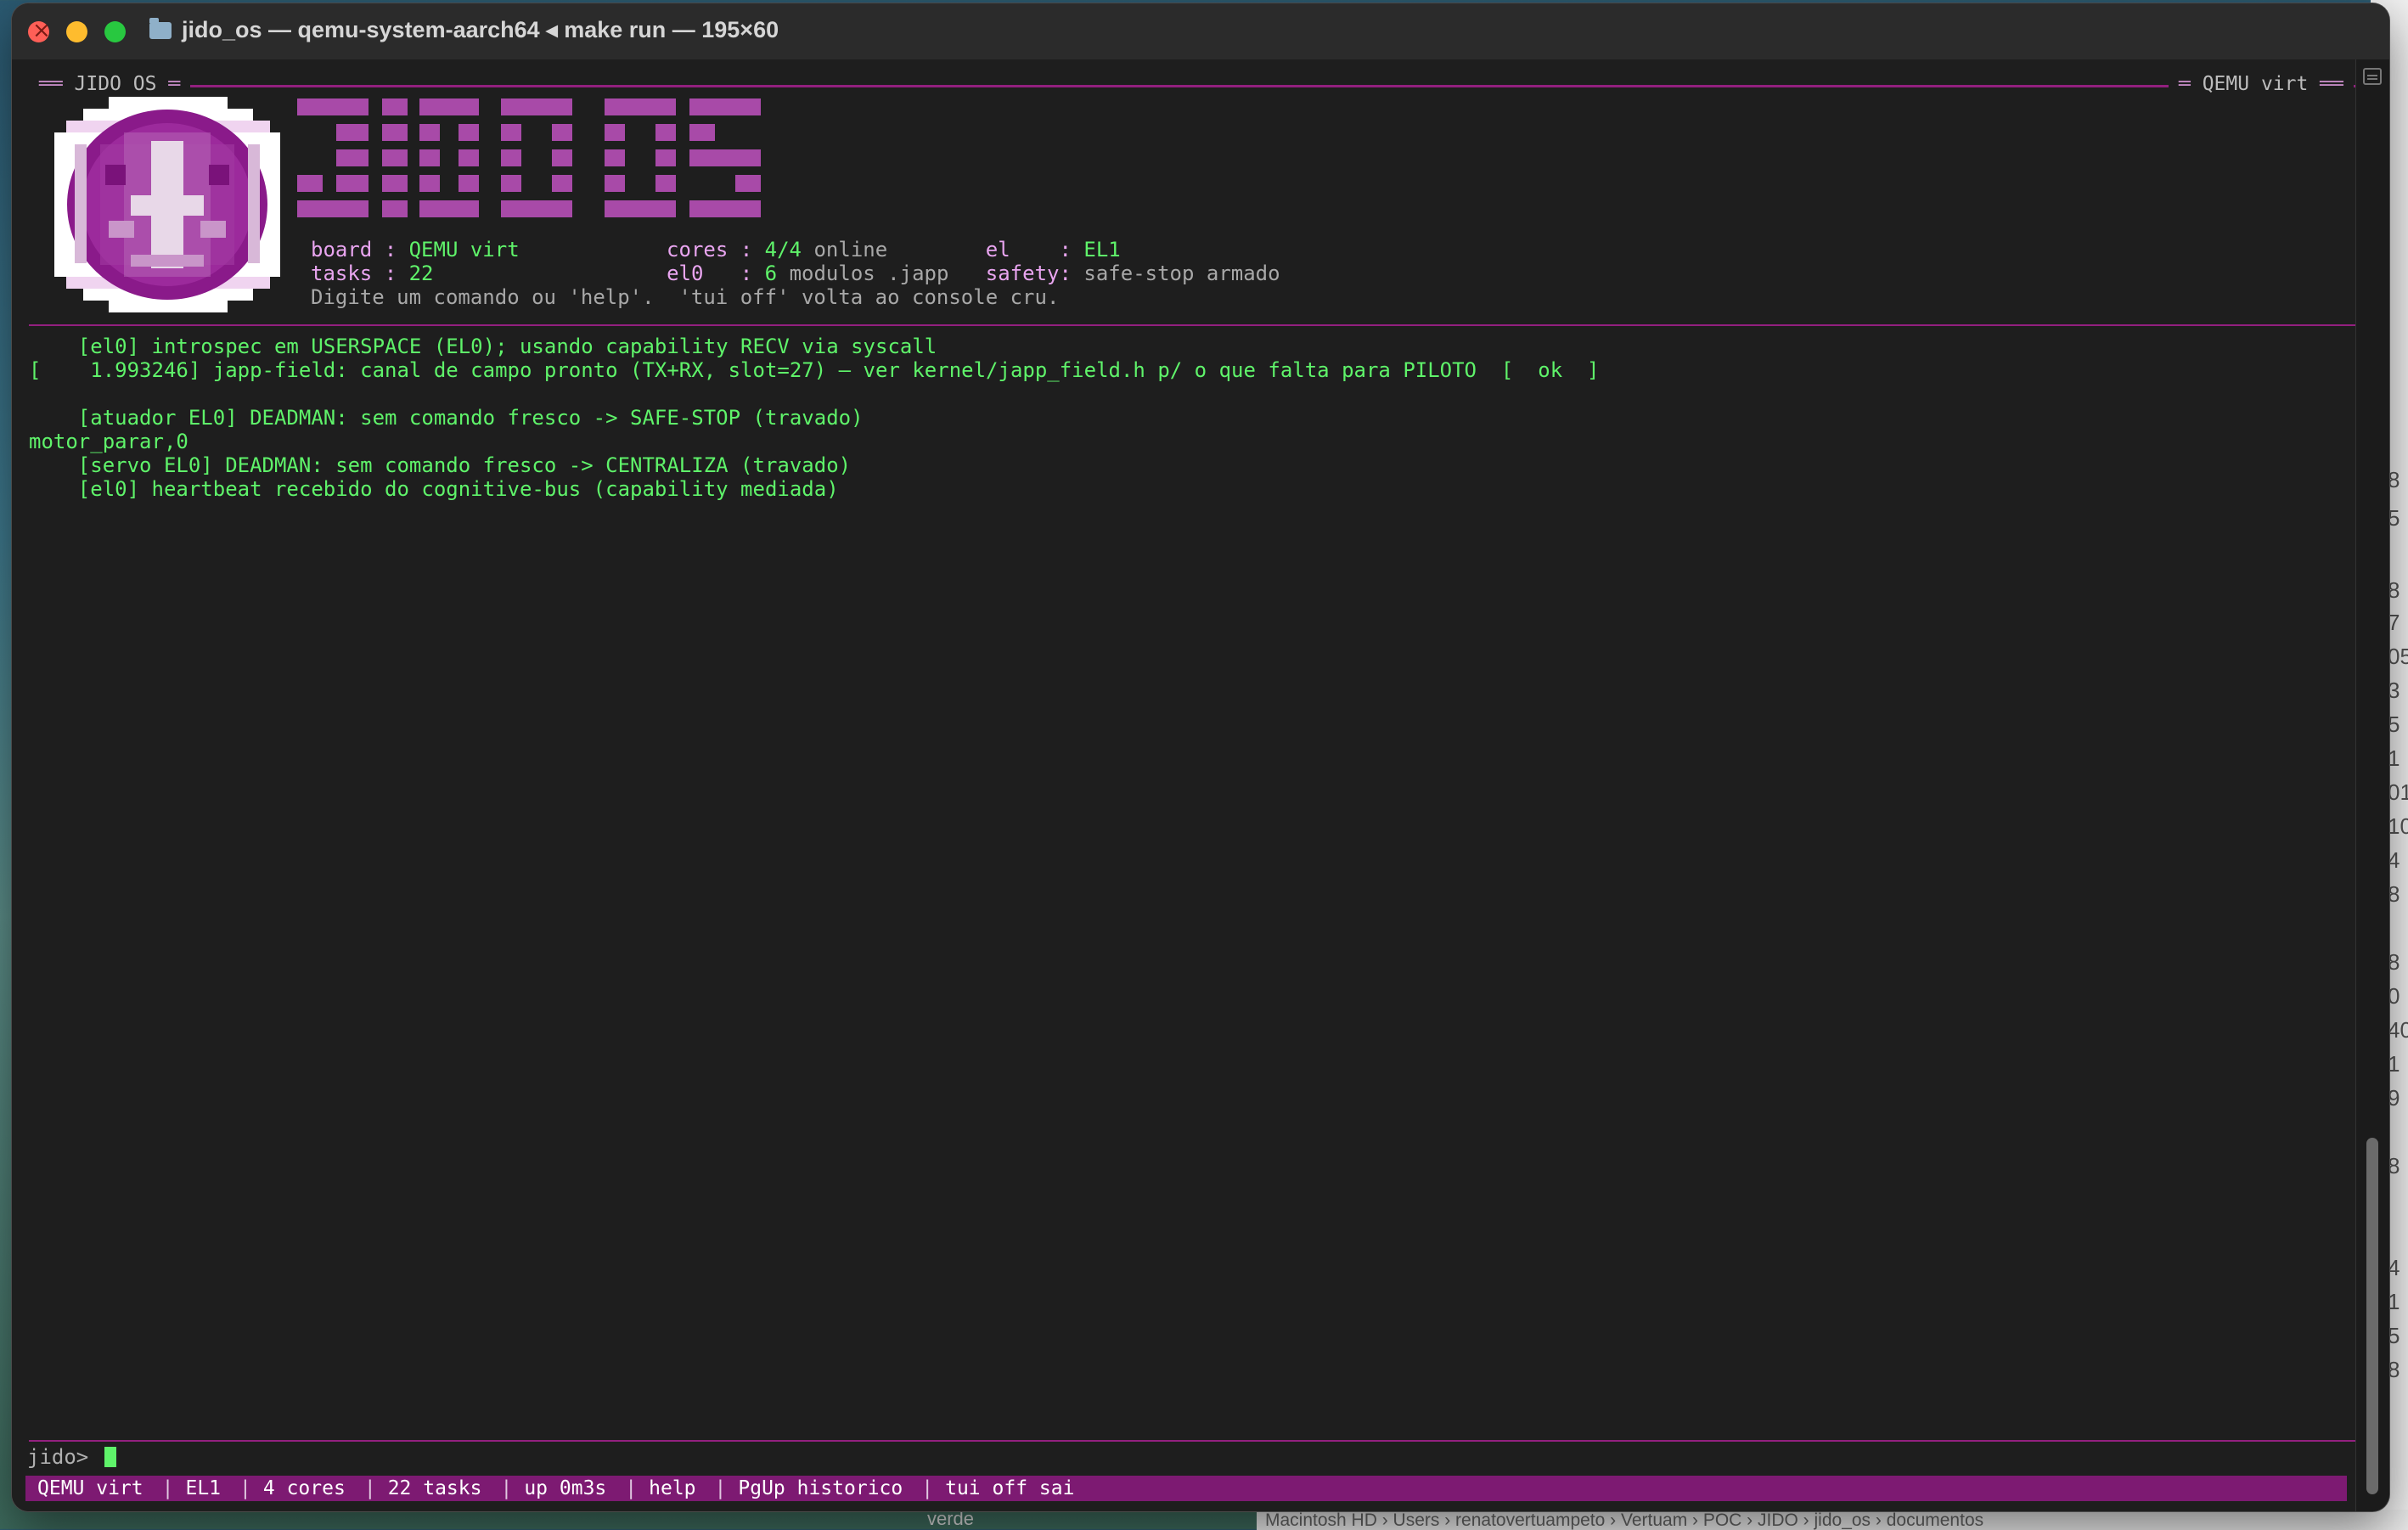 This screenshot has height=1530, width=2408. I want to click on status-uptime: up 0m3s, so click(565, 1488).